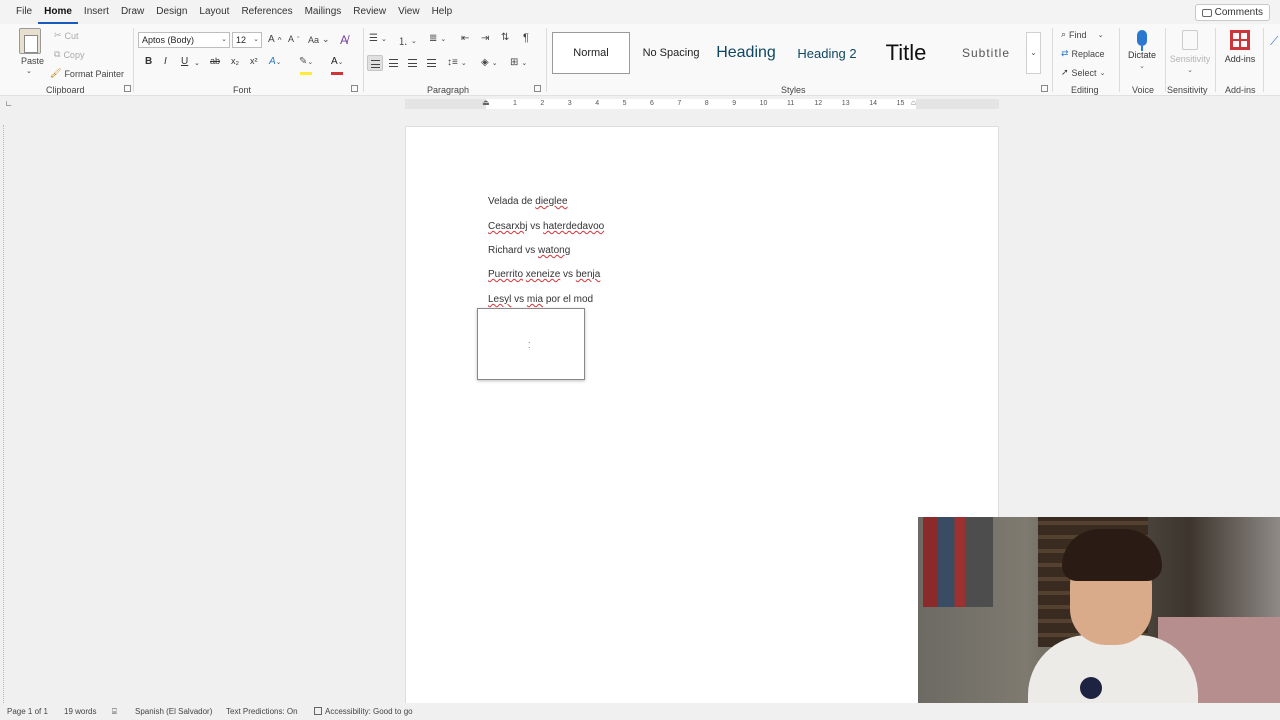  What do you see at coordinates (66, 35) in the screenshot?
I see `cut-button: ✂ Cut` at bounding box center [66, 35].